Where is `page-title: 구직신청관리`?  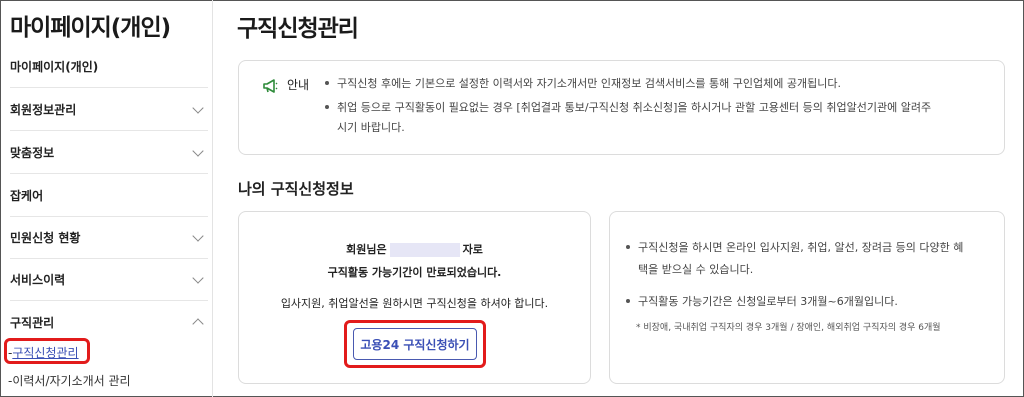 page-title: 구직신청관리 is located at coordinates (298, 29).